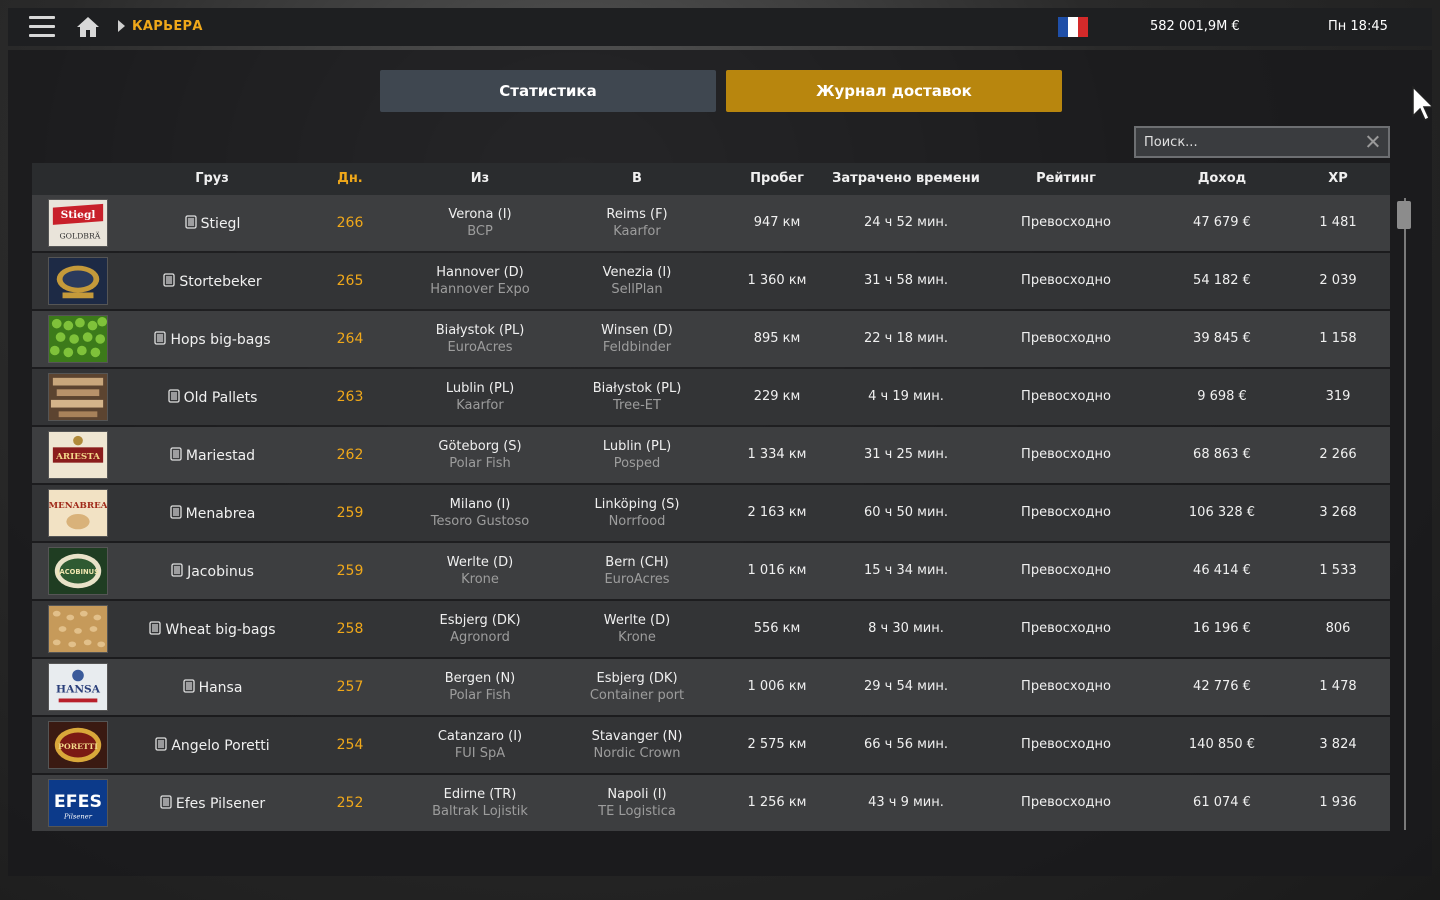 The image size is (1440, 900). What do you see at coordinates (906, 178) in the screenshot?
I see `column-header-time: Затрачено времени` at bounding box center [906, 178].